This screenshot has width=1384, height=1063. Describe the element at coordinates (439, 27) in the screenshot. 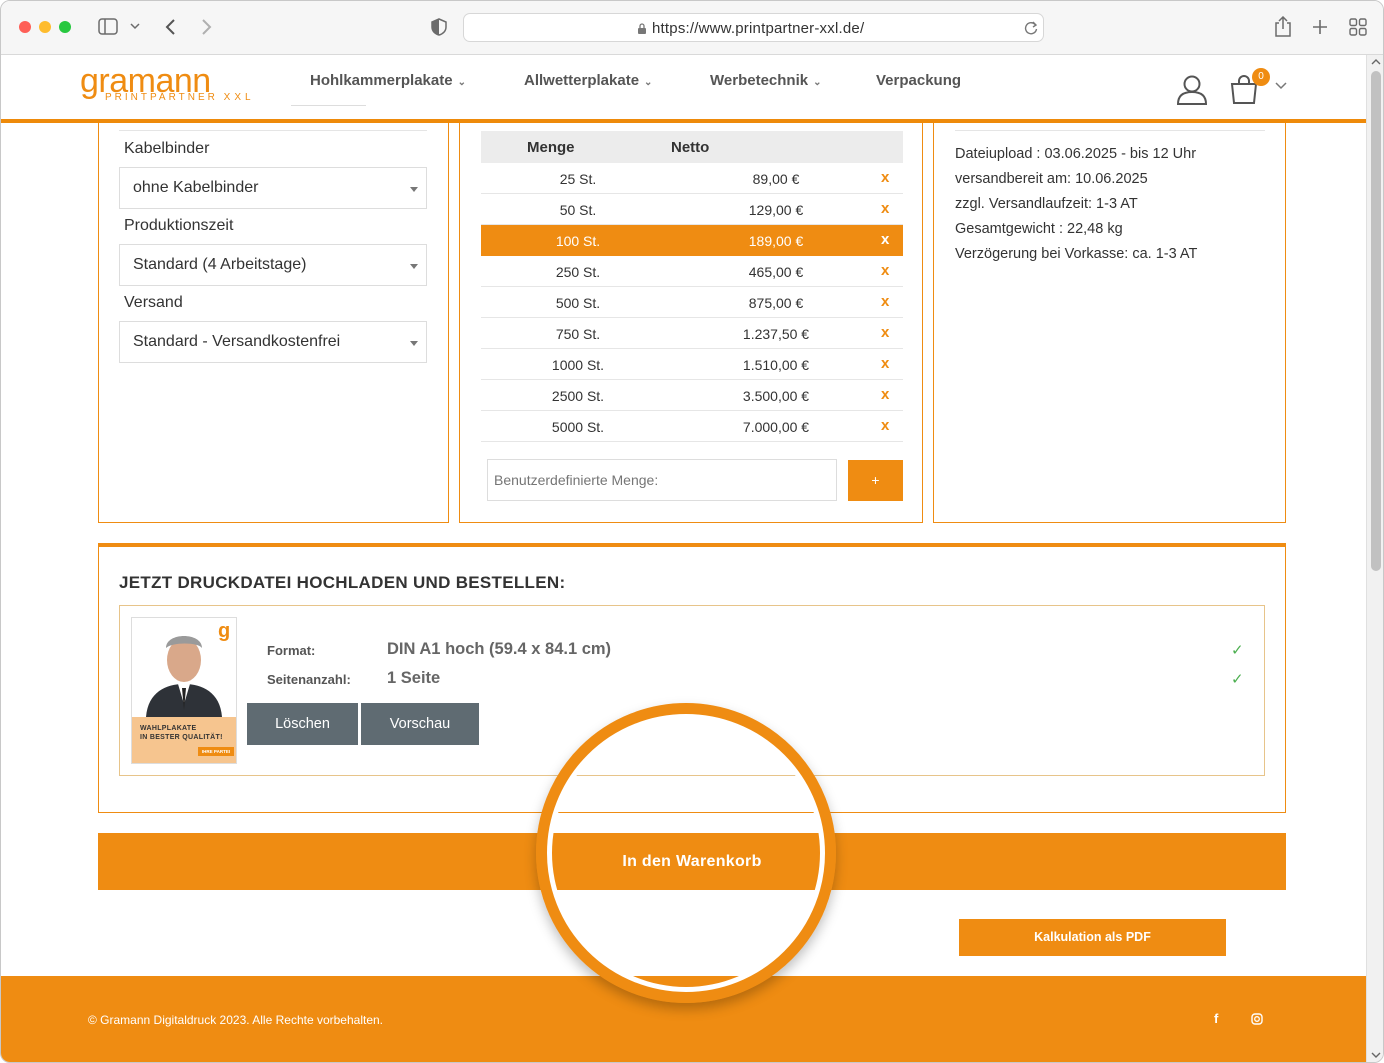

I see `shield-icon` at that location.